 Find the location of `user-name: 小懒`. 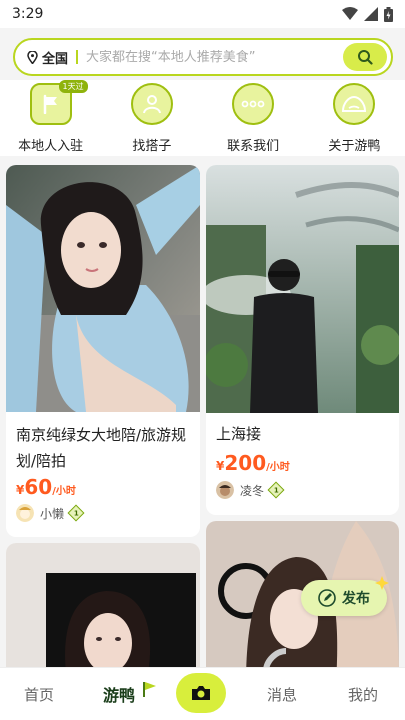

user-name: 小懒 is located at coordinates (52, 513).